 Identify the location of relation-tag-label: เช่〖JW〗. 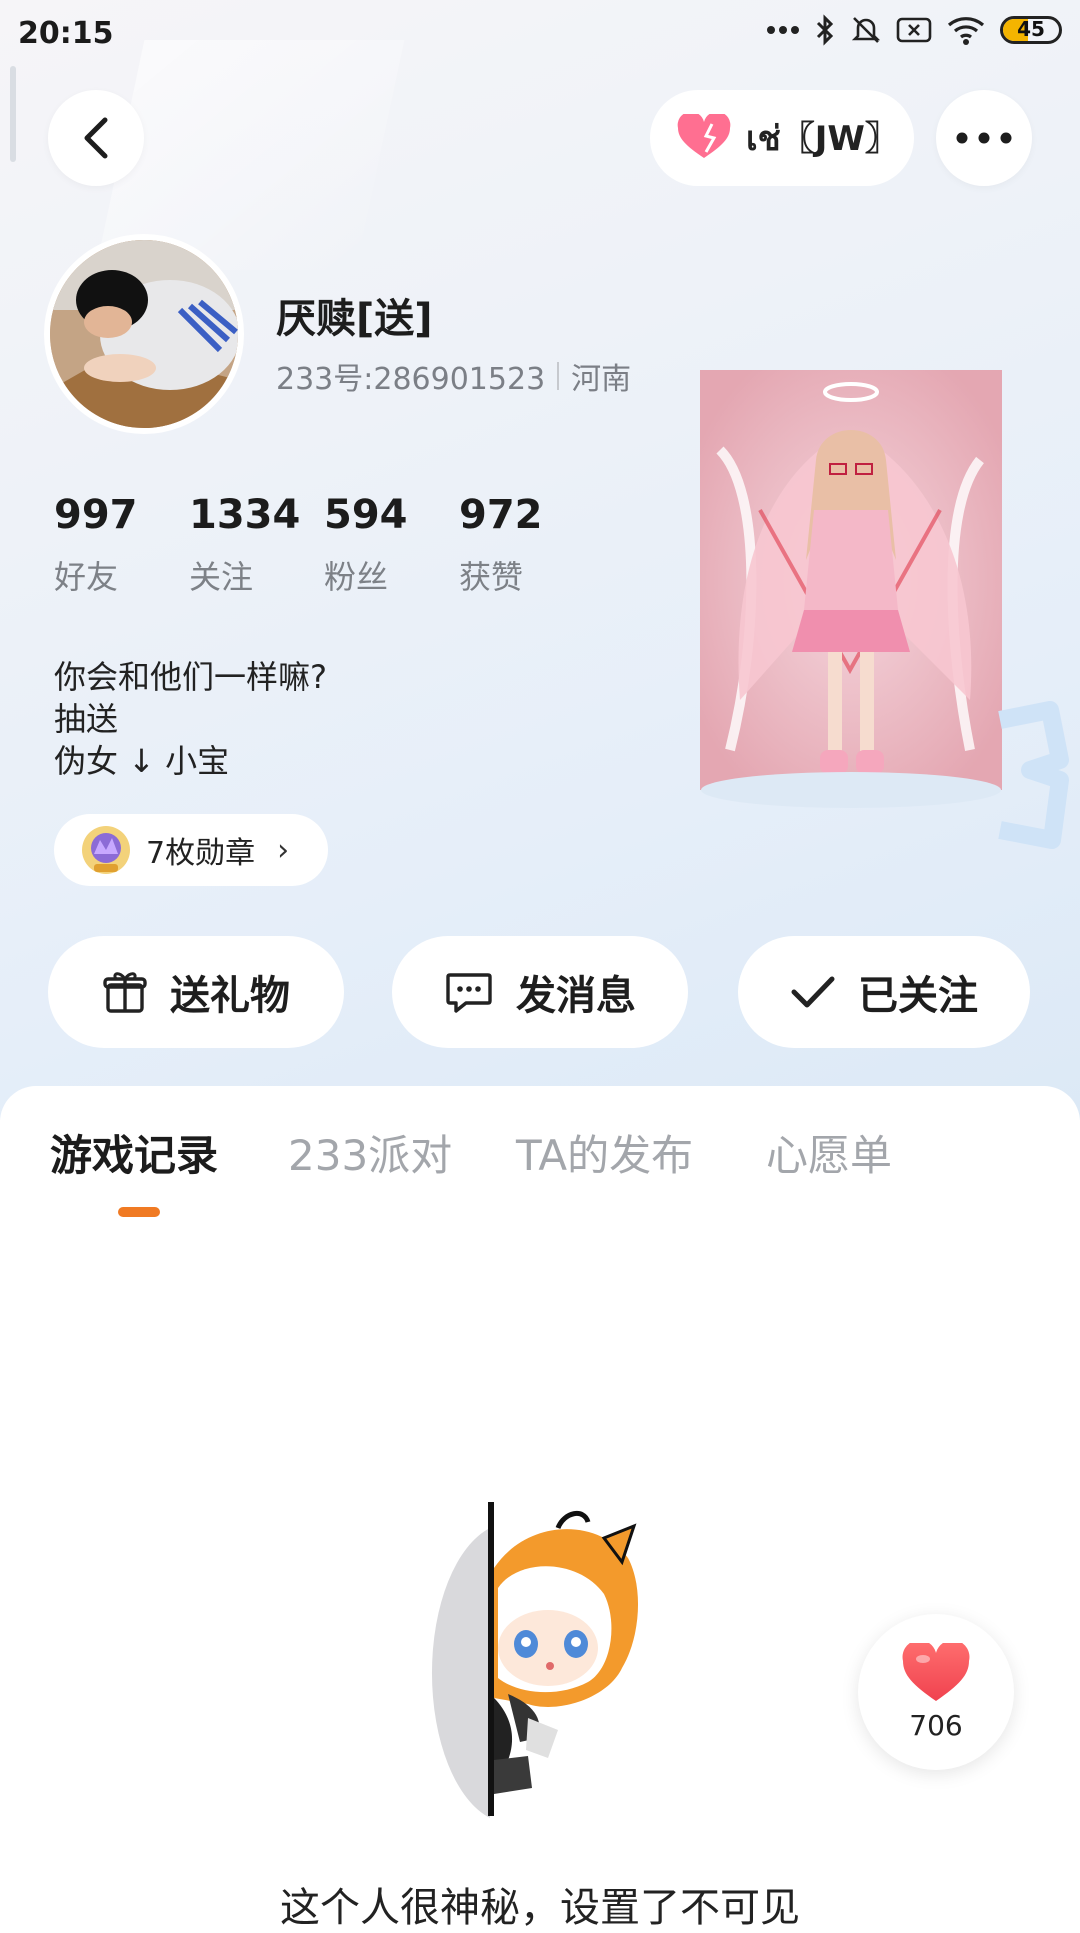
(822, 139).